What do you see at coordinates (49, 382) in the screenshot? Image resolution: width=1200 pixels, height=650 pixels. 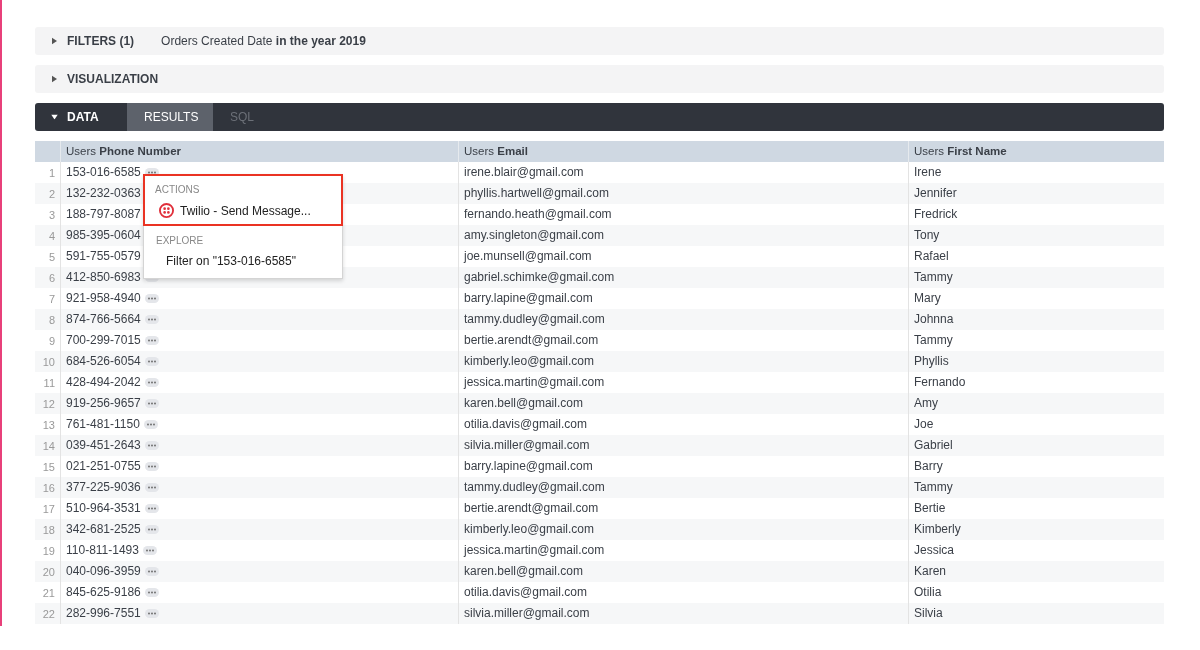 I see `row-number: 11` at bounding box center [49, 382].